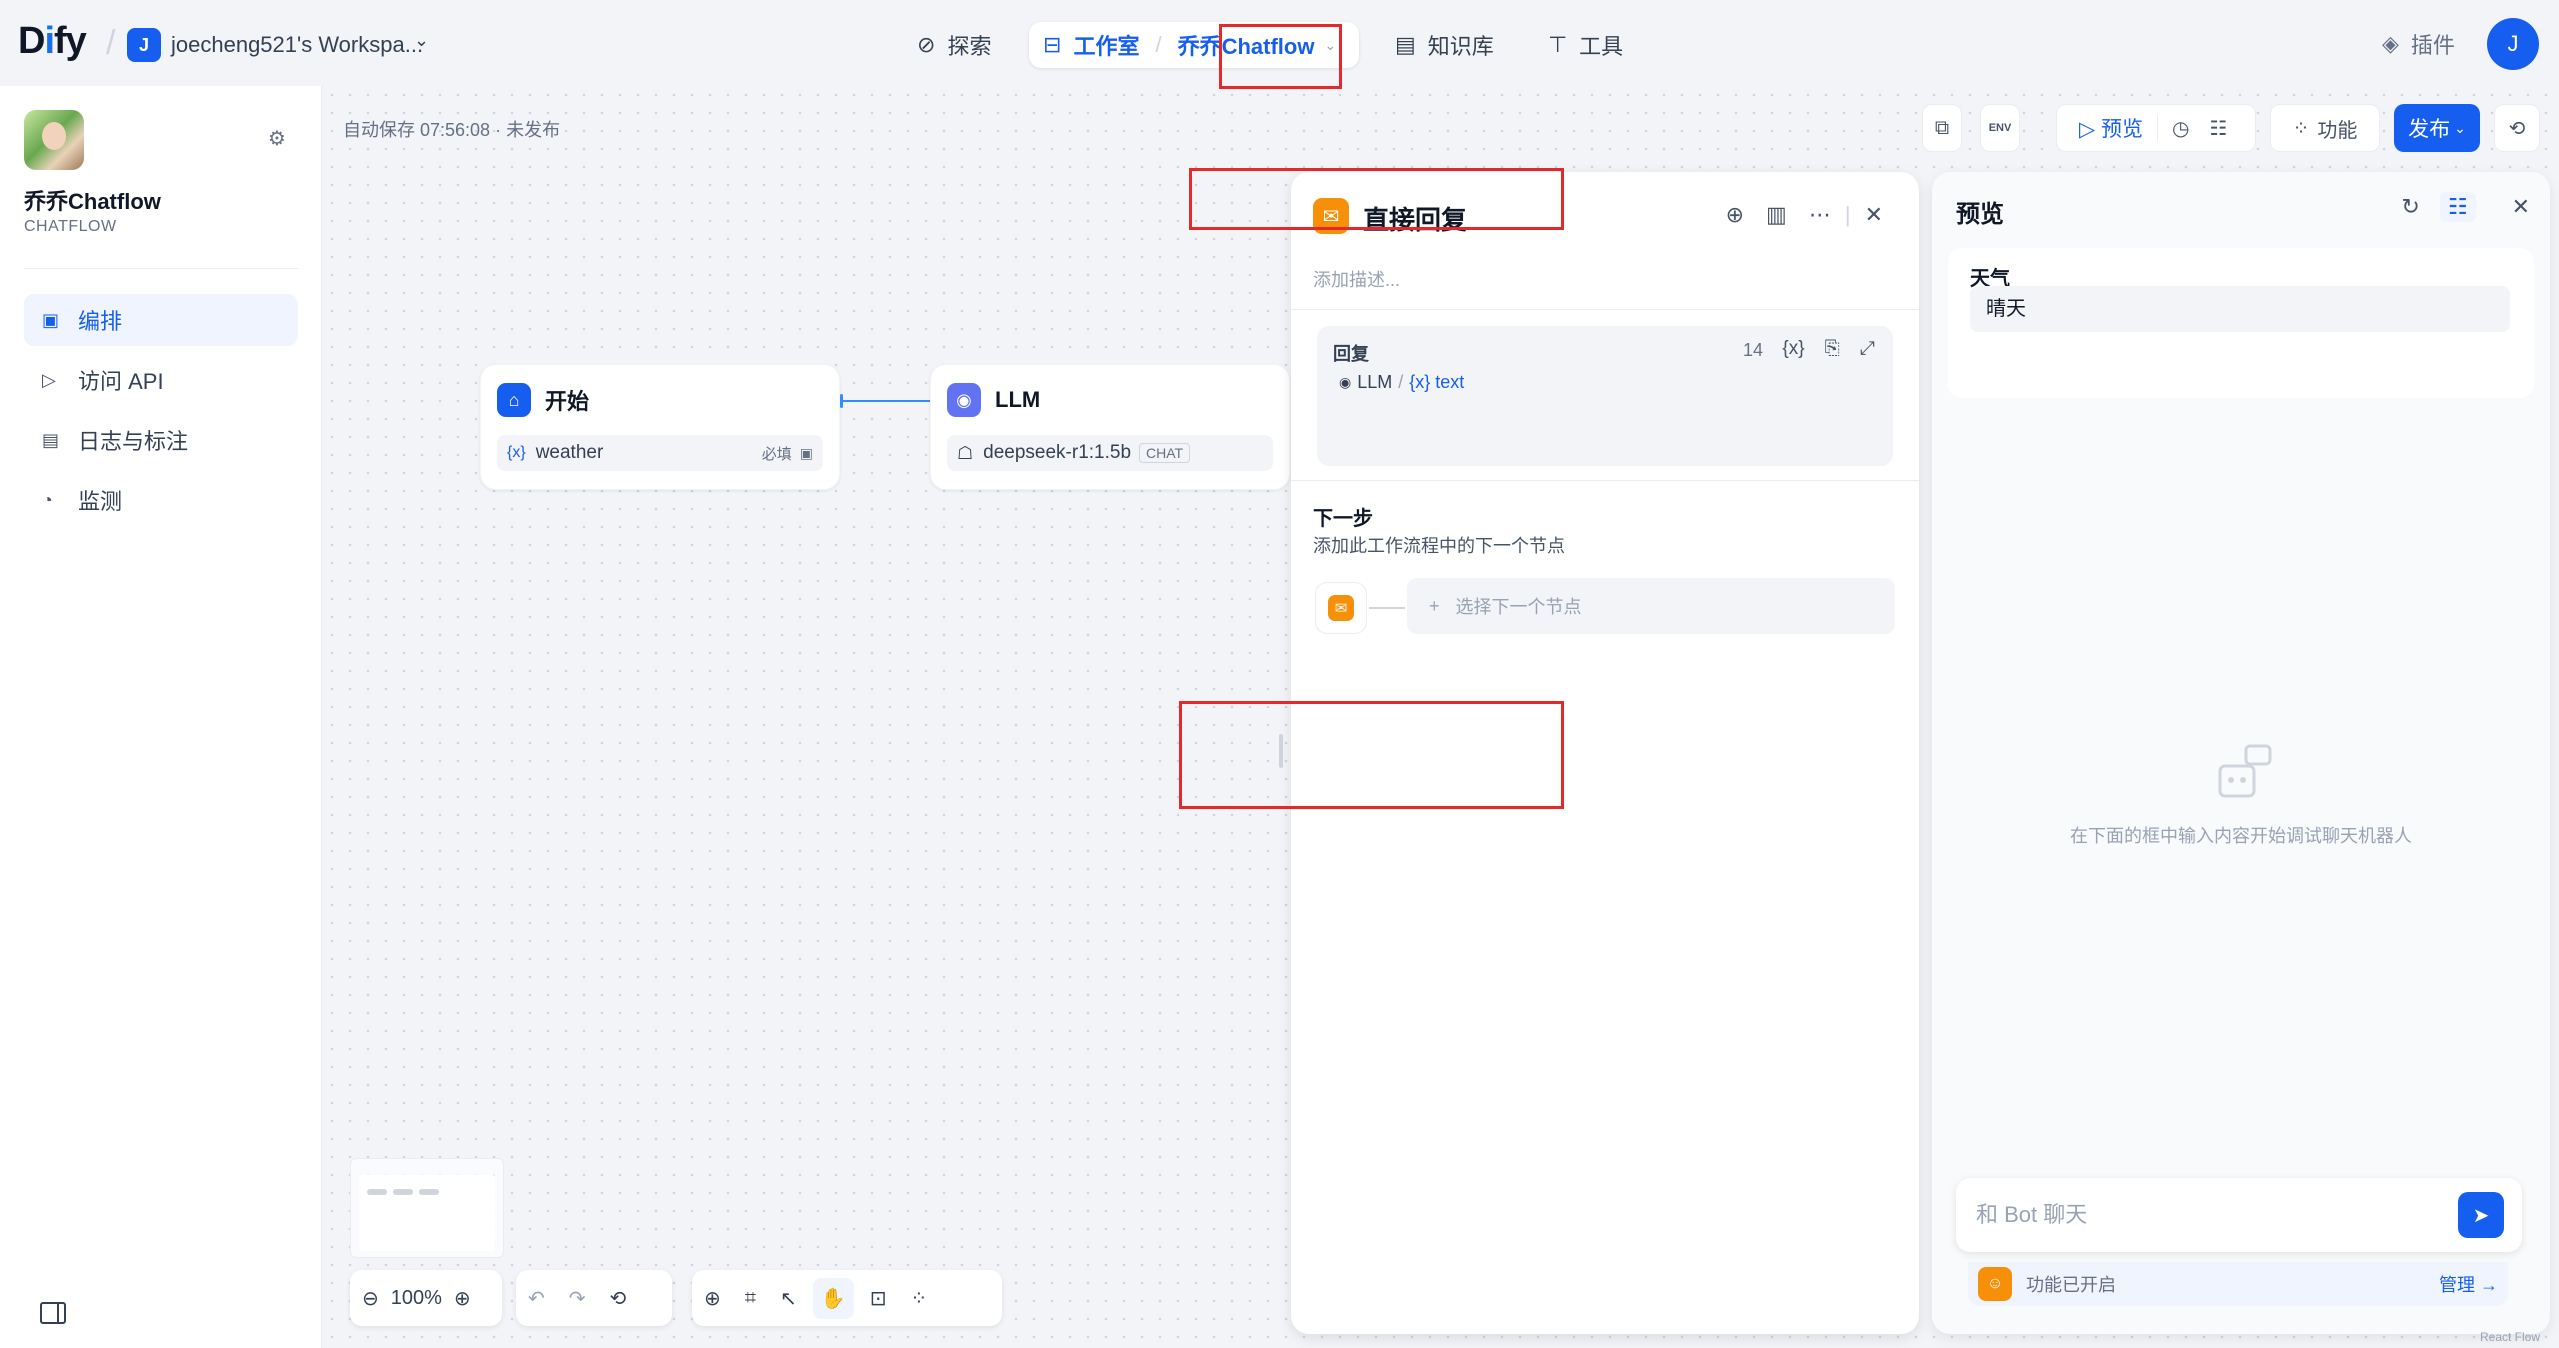  What do you see at coordinates (2418, 44) in the screenshot?
I see `plugins-button: ◈ 插件` at bounding box center [2418, 44].